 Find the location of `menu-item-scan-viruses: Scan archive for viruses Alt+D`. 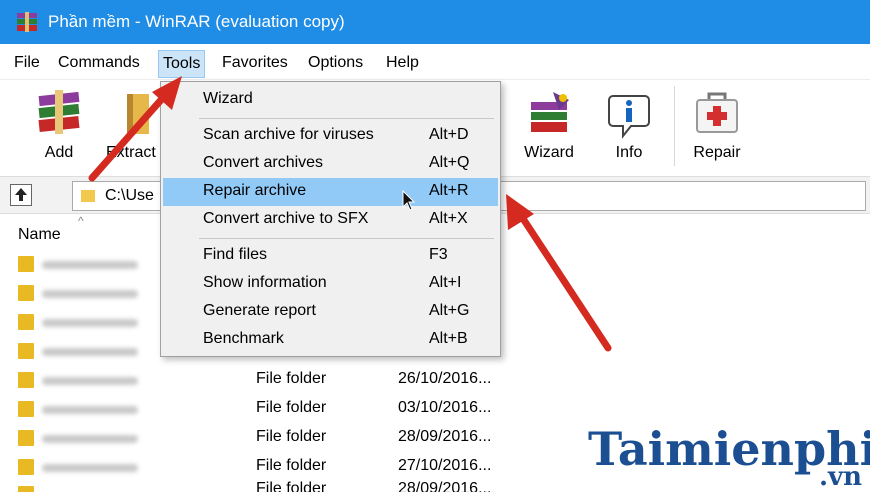

menu-item-scan-viruses: Scan archive for viruses Alt+D is located at coordinates (330, 136).